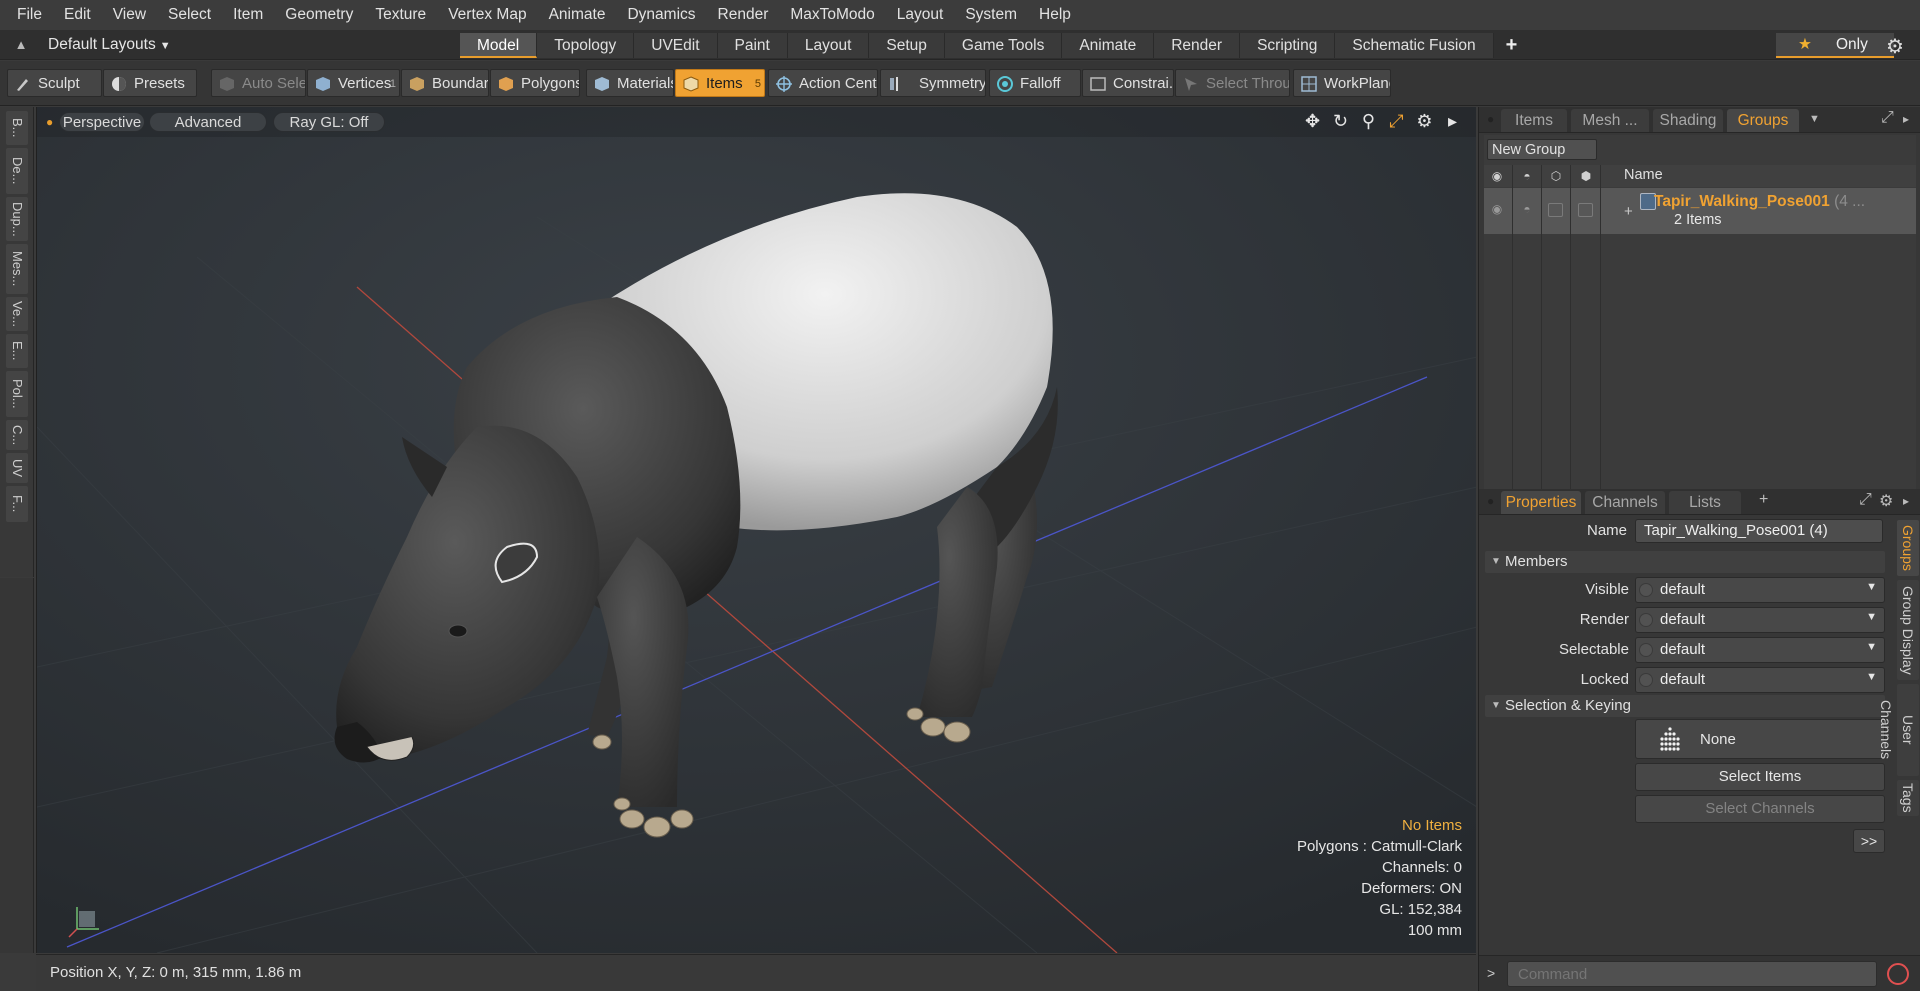 The height and width of the screenshot is (991, 1920). Describe the element at coordinates (1835, 45) in the screenshot. I see `only-button: ★ Only` at that location.